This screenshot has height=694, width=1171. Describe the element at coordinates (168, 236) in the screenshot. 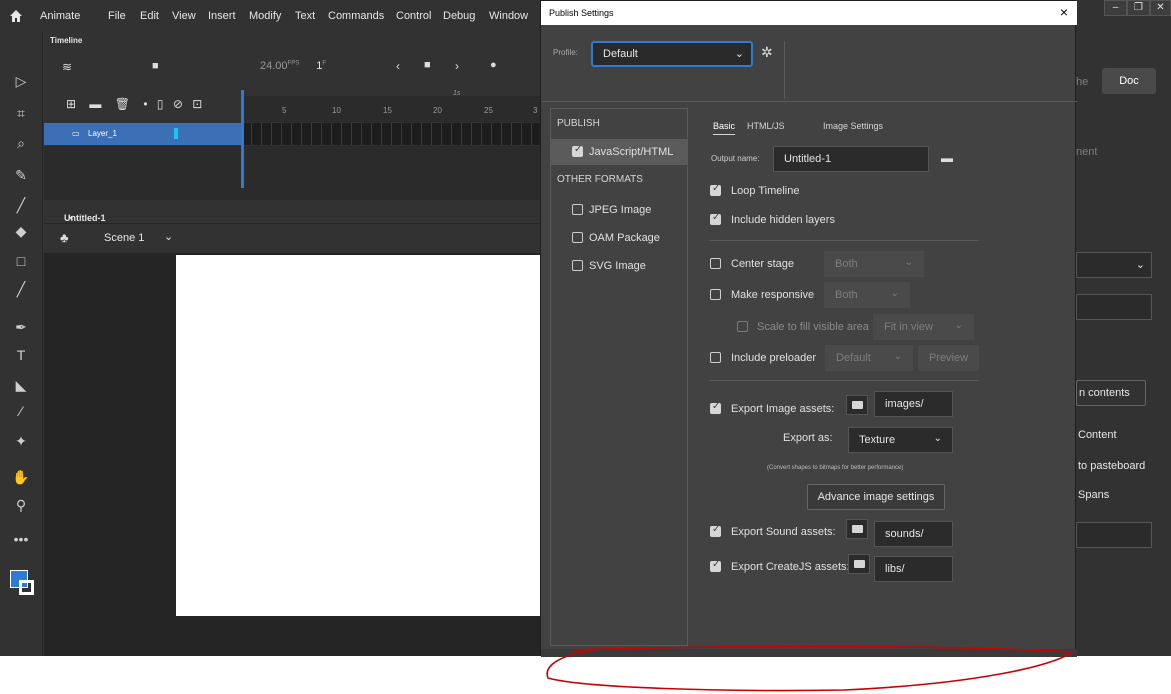

I see `chevron-down-icon: ⌄` at that location.